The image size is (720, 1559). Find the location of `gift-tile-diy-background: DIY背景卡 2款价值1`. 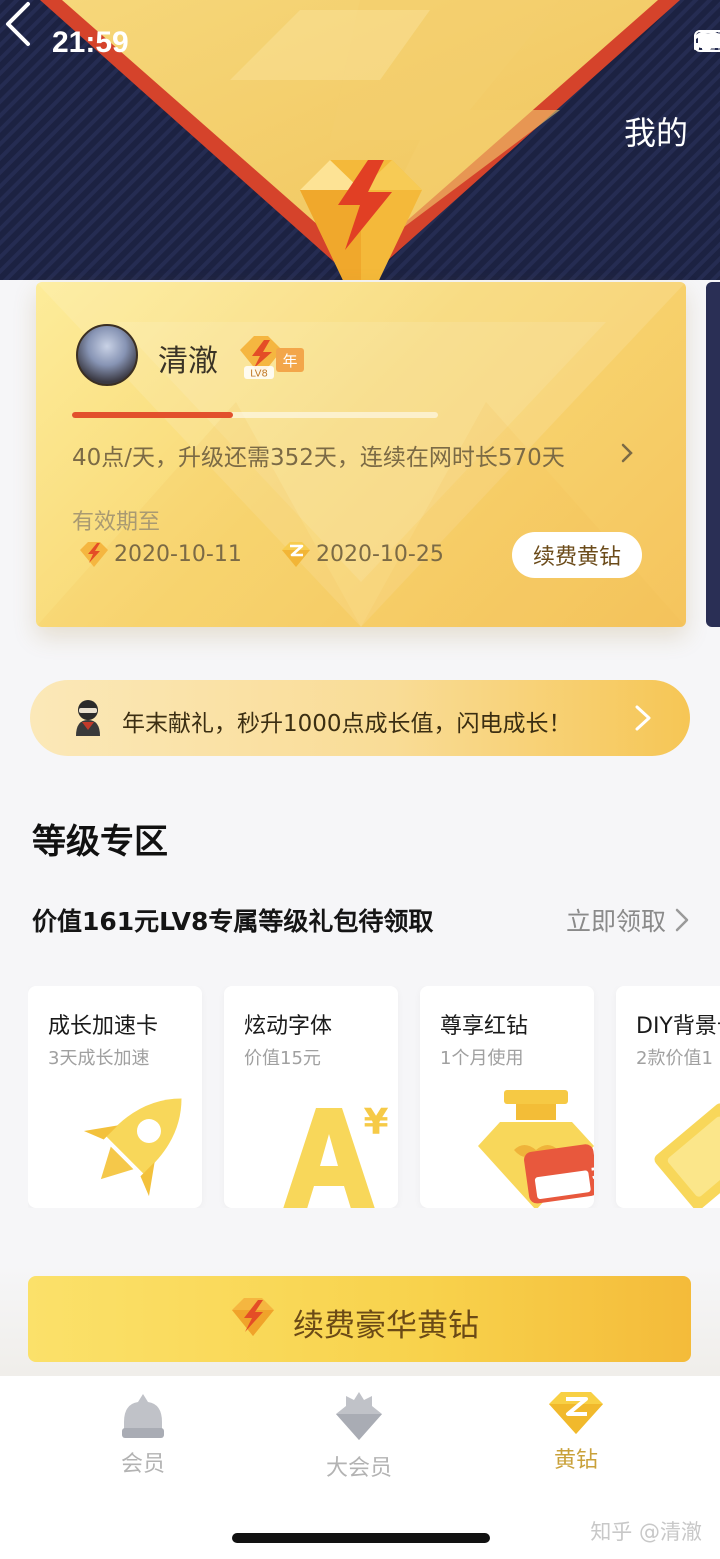

gift-tile-diy-background: DIY背景卡 2款价值1 is located at coordinates (668, 1097).